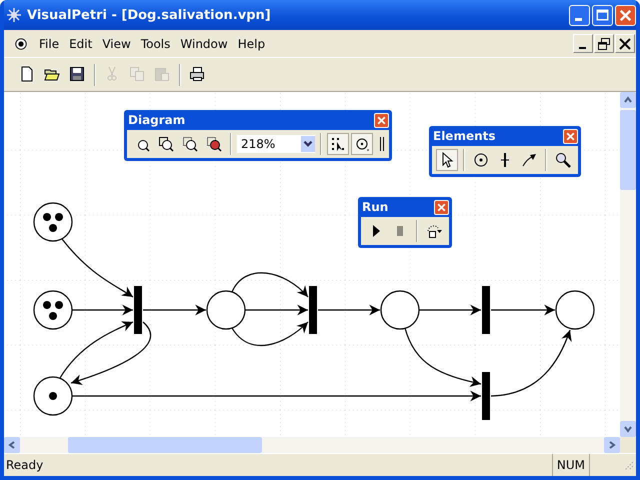 This screenshot has width=640, height=480. Describe the element at coordinates (197, 74) in the screenshot. I see `print-icon` at that location.